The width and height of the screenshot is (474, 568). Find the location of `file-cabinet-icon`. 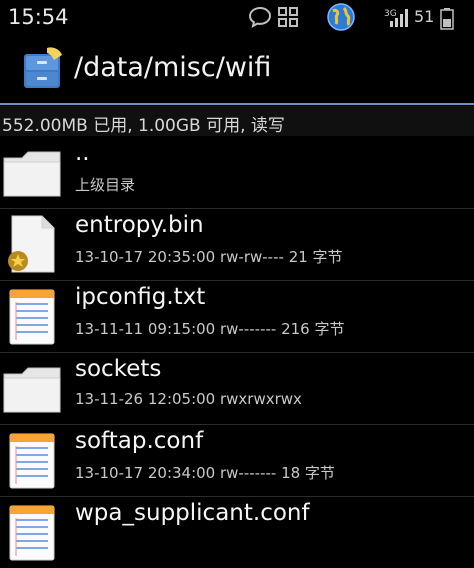

file-cabinet-icon is located at coordinates (43, 69).